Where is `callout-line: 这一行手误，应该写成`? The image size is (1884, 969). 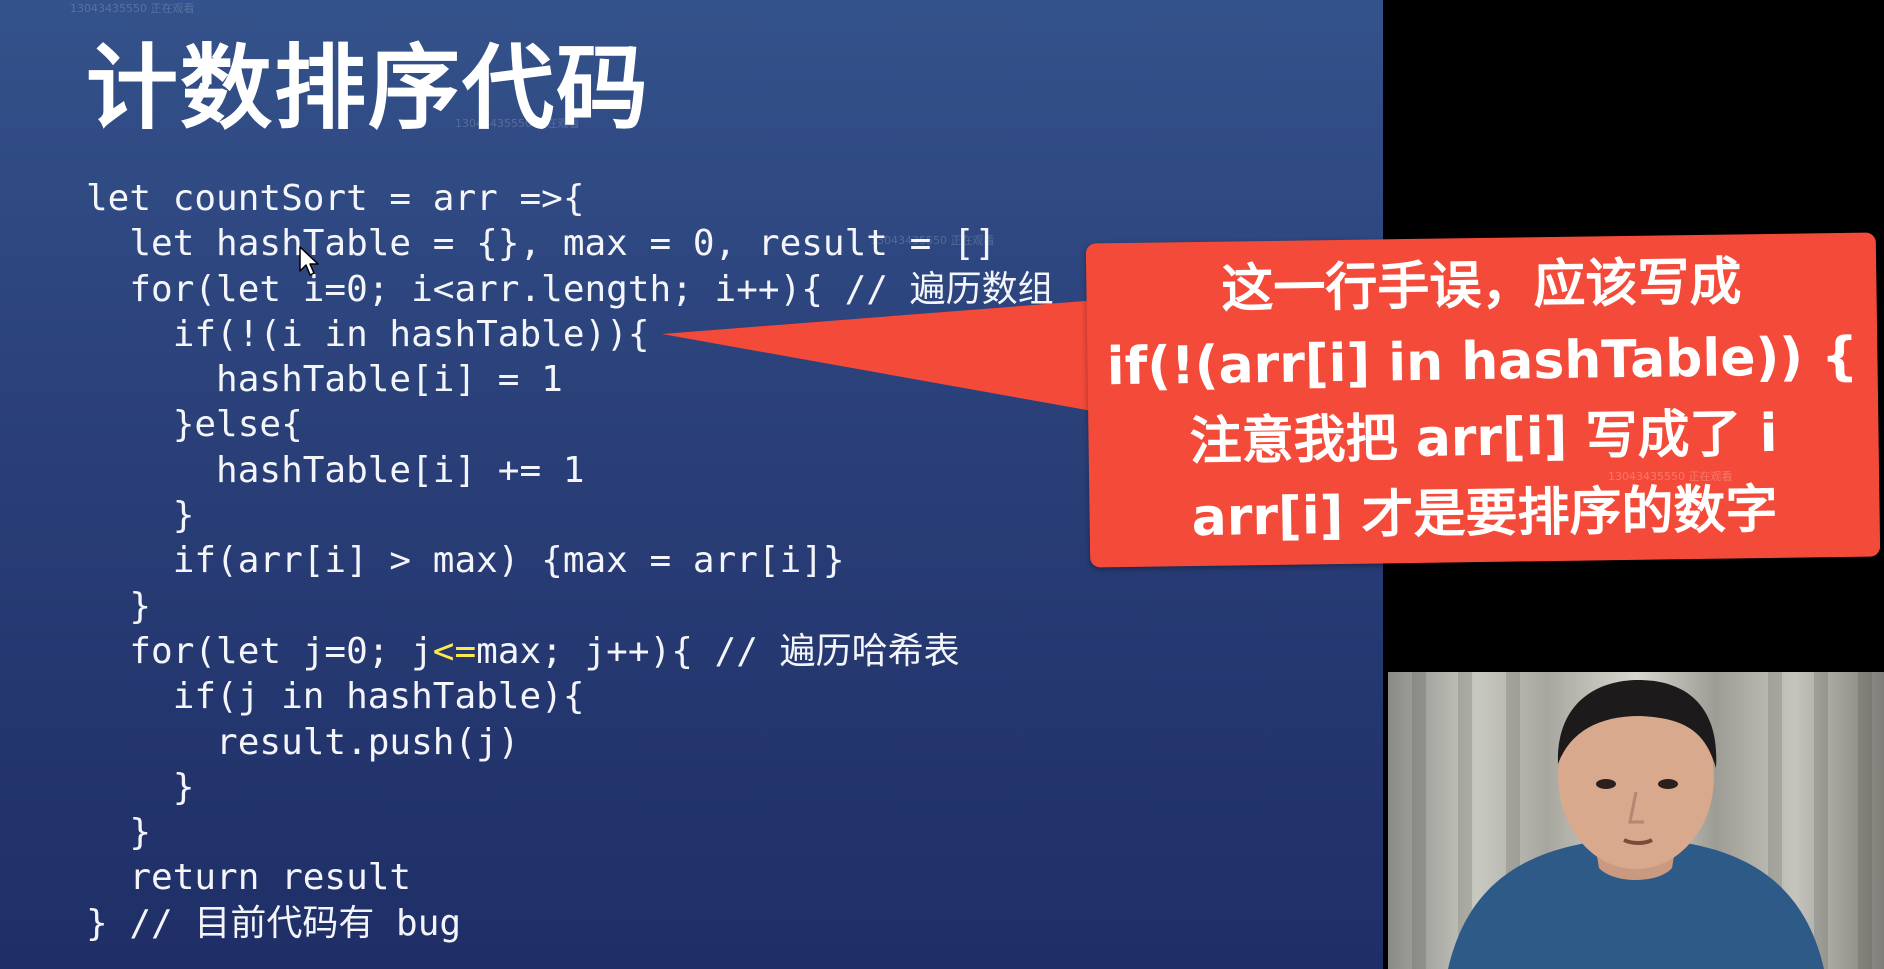 callout-line: 这一行手误，应该写成 is located at coordinates (1481, 286).